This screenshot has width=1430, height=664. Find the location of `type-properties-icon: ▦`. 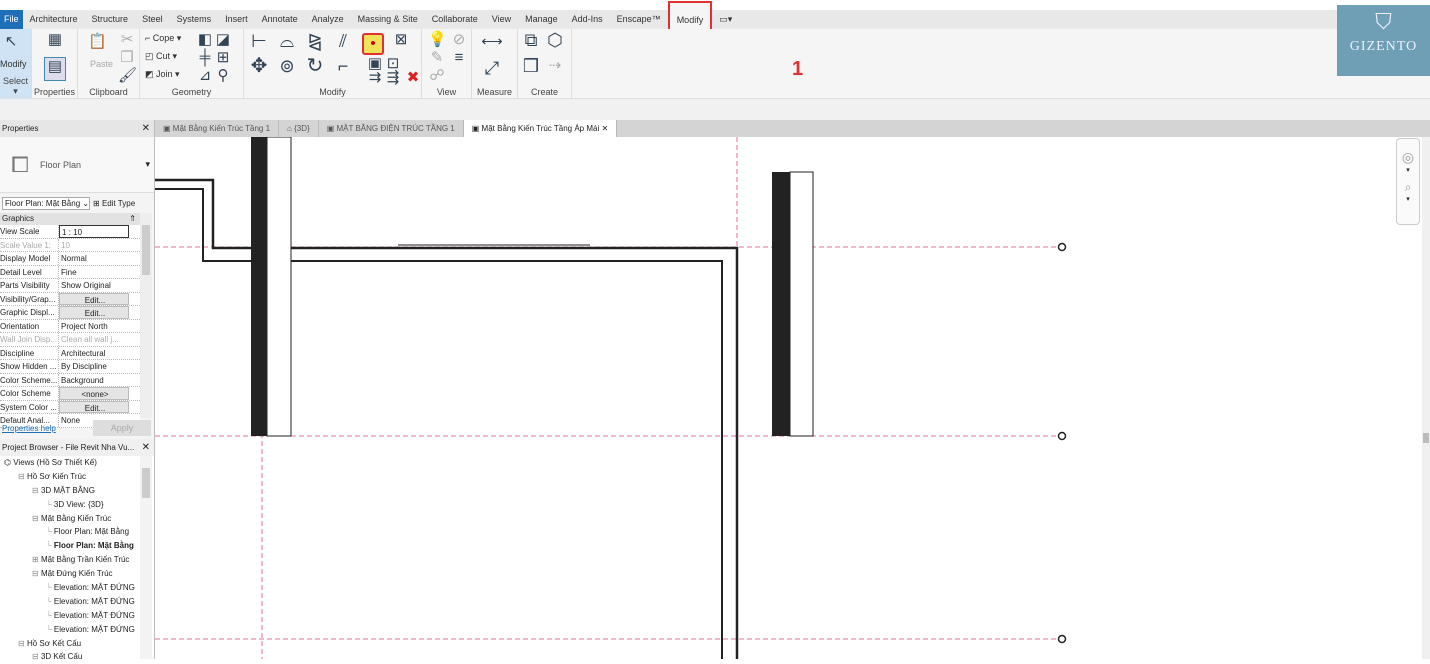

type-properties-icon: ▦ is located at coordinates (55, 40).